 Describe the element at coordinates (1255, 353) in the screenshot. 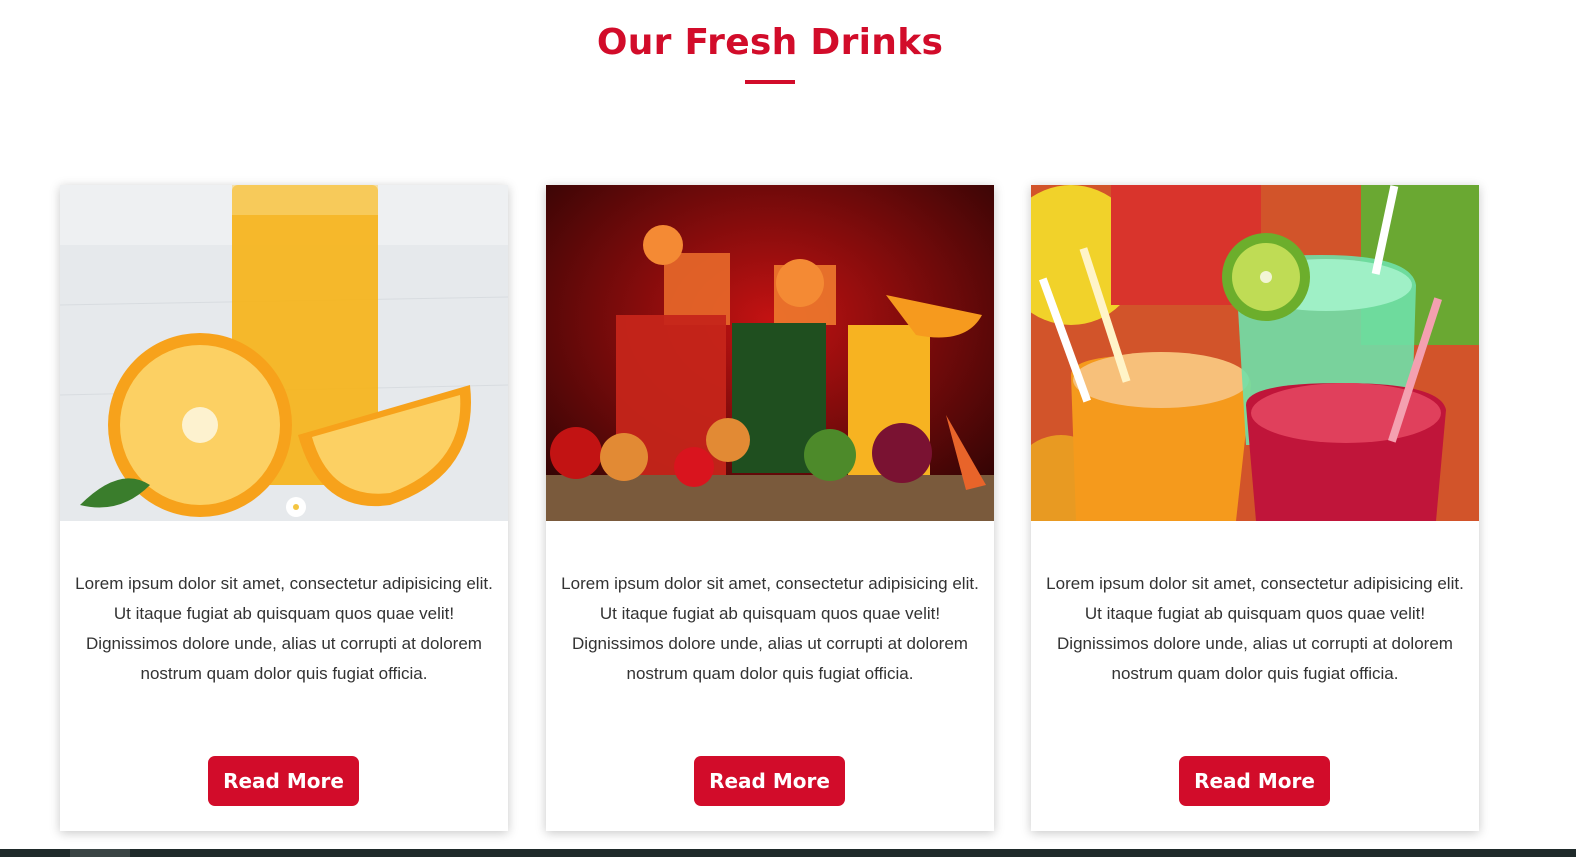

I see `fruit-smoothies-photo` at that location.